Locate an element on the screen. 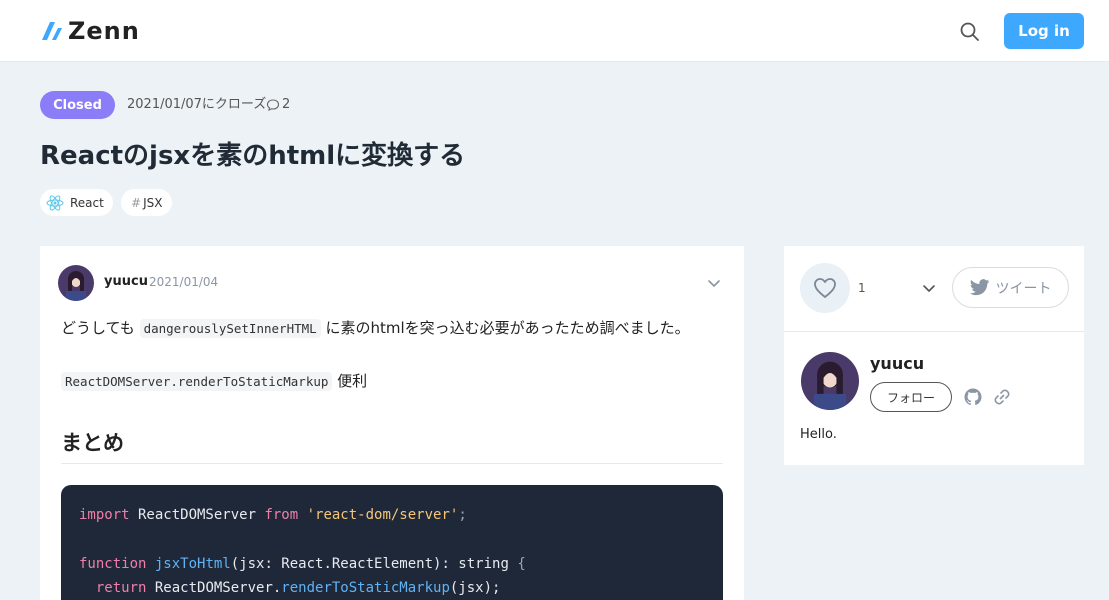  post-menu-button is located at coordinates (714, 283).